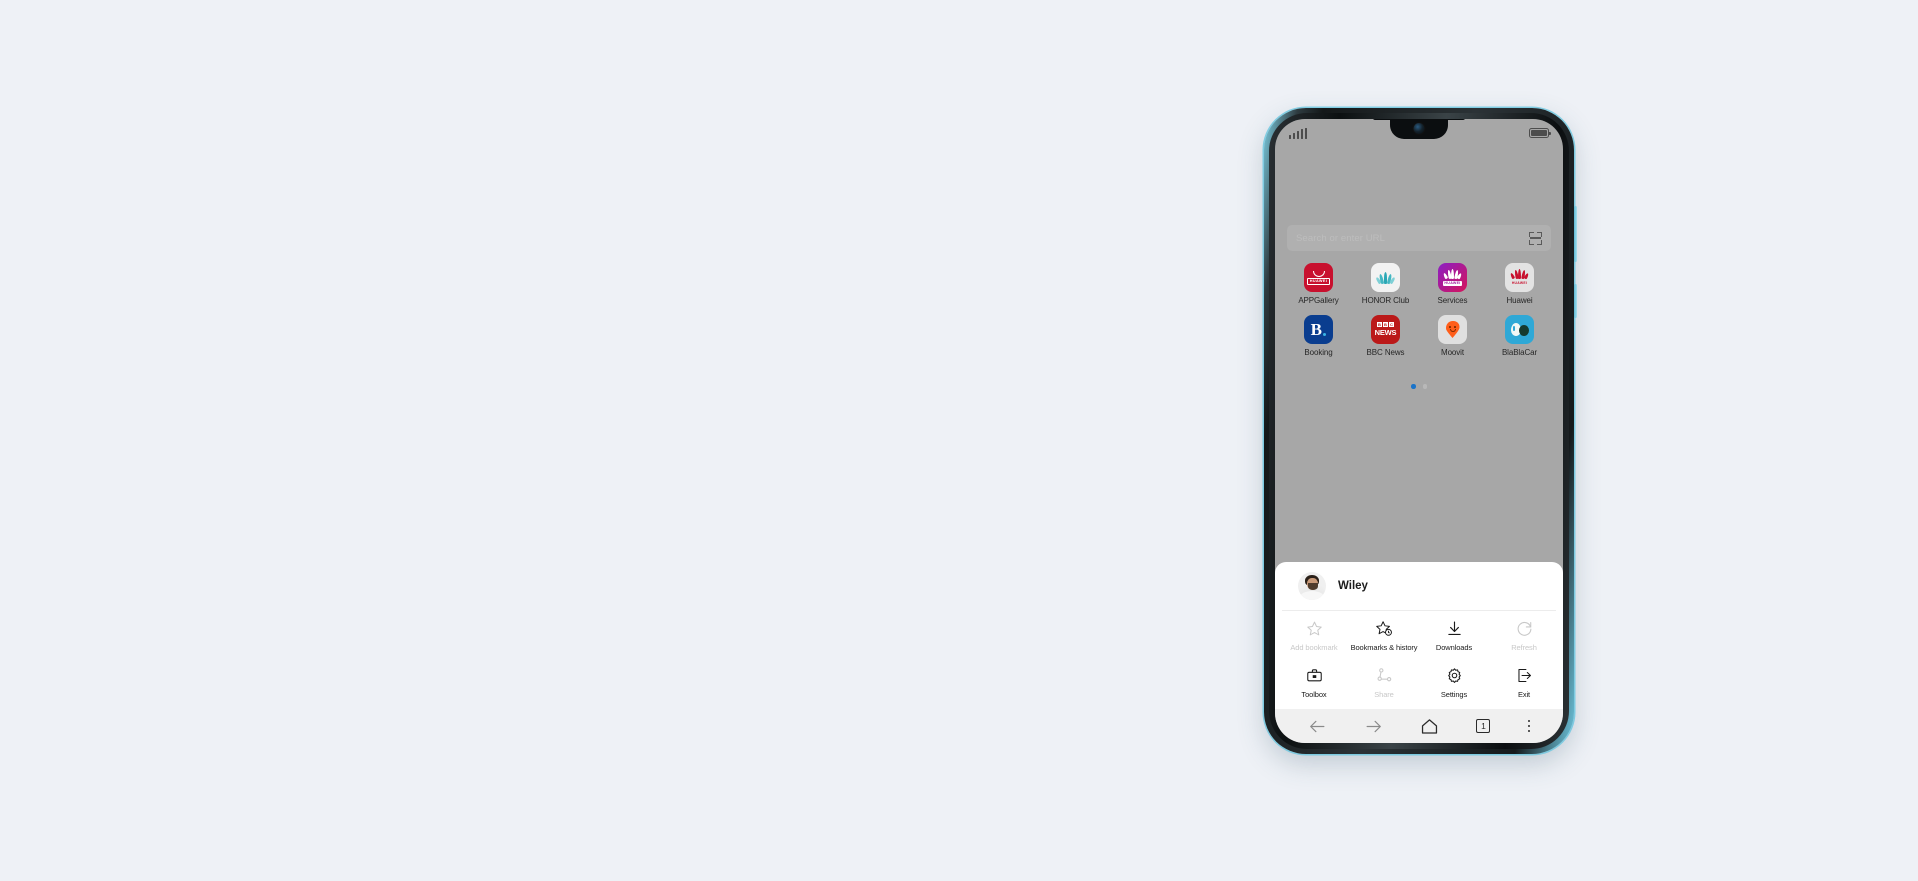 The width and height of the screenshot is (1918, 881). I want to click on shortcut-moovit: Moovit, so click(1452, 336).